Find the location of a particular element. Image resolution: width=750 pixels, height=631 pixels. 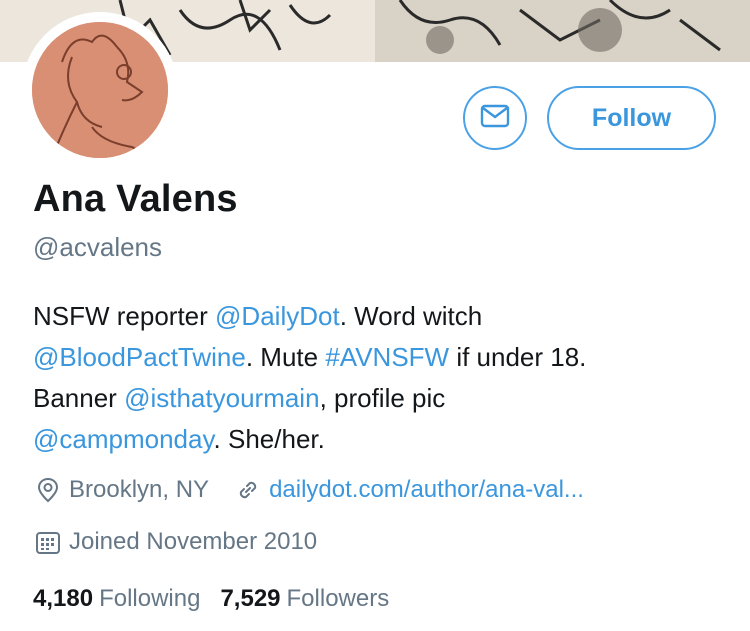

bio-text: . She/her. is located at coordinates (269, 439).